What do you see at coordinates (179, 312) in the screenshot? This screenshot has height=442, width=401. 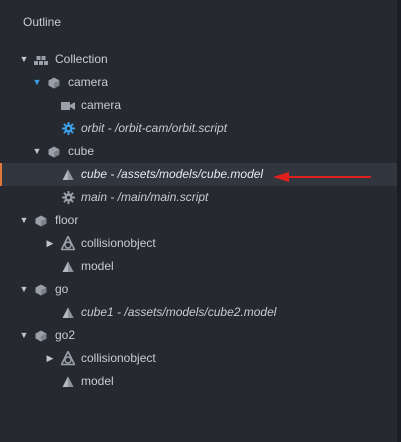 I see `tree-row-label: cube1 - /assets/models/cube2.model` at bounding box center [179, 312].